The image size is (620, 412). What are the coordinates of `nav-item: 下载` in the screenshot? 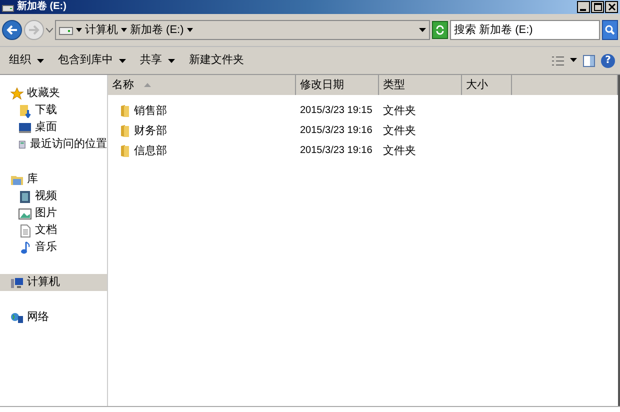 It's located at (53, 110).